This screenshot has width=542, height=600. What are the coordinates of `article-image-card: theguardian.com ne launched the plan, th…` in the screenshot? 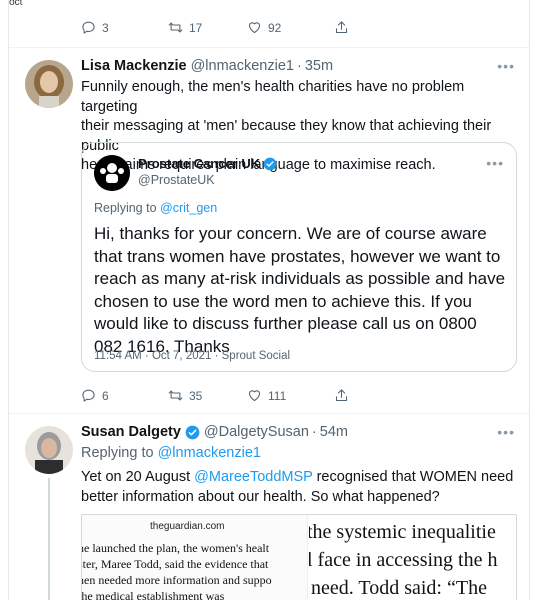 It's located at (299, 557).